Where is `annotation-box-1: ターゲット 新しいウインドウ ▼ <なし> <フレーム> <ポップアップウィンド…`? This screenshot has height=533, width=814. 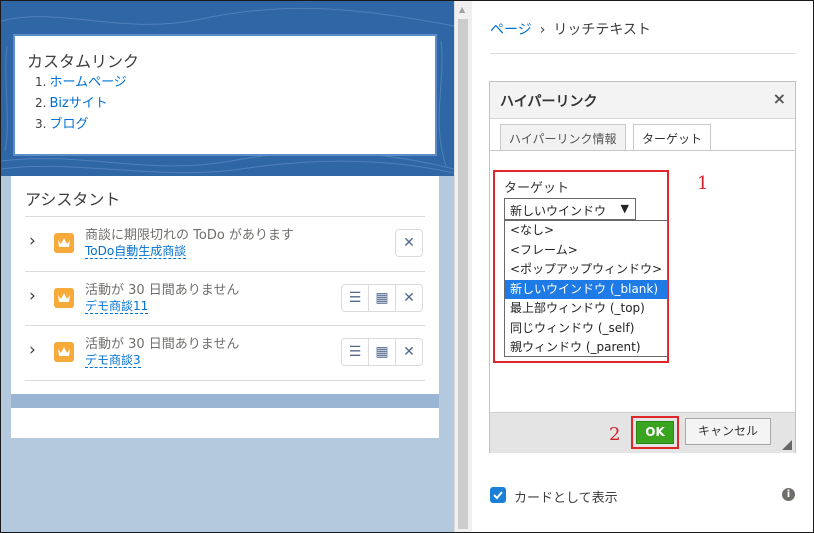 annotation-box-1: ターゲット 新しいウインドウ ▼ <なし> <フレーム> <ポップアップウィンド… is located at coordinates (581, 266).